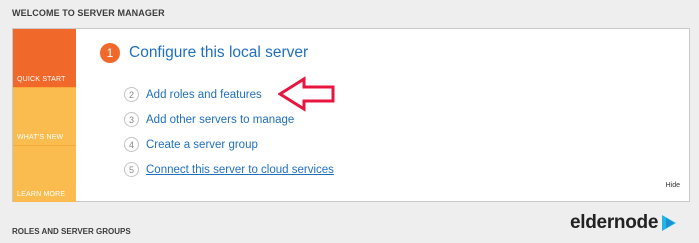 The image size is (699, 243). I want to click on watermark-text: eldernode, so click(614, 222).